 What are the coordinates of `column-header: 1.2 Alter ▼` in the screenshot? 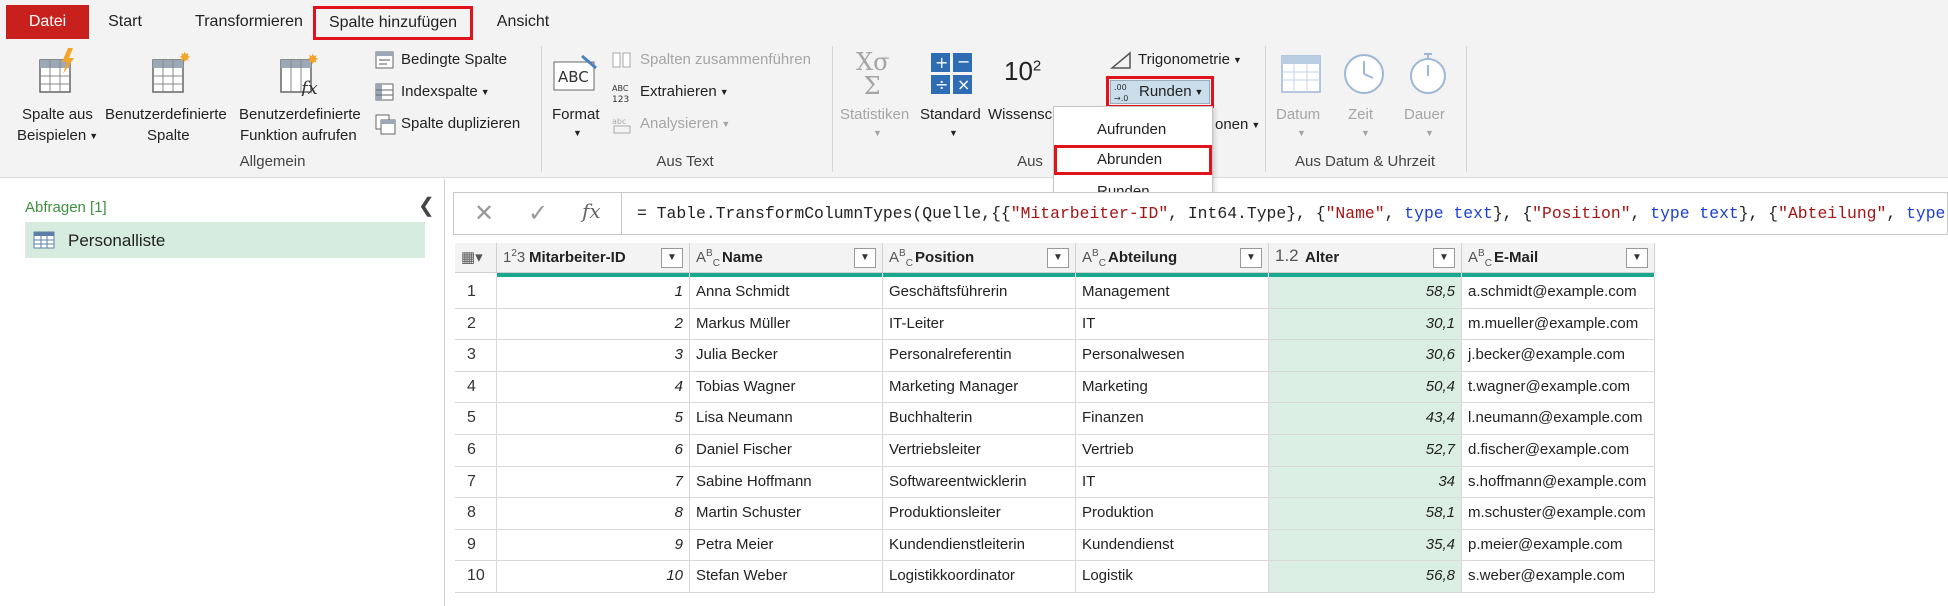 It's located at (1365, 258).